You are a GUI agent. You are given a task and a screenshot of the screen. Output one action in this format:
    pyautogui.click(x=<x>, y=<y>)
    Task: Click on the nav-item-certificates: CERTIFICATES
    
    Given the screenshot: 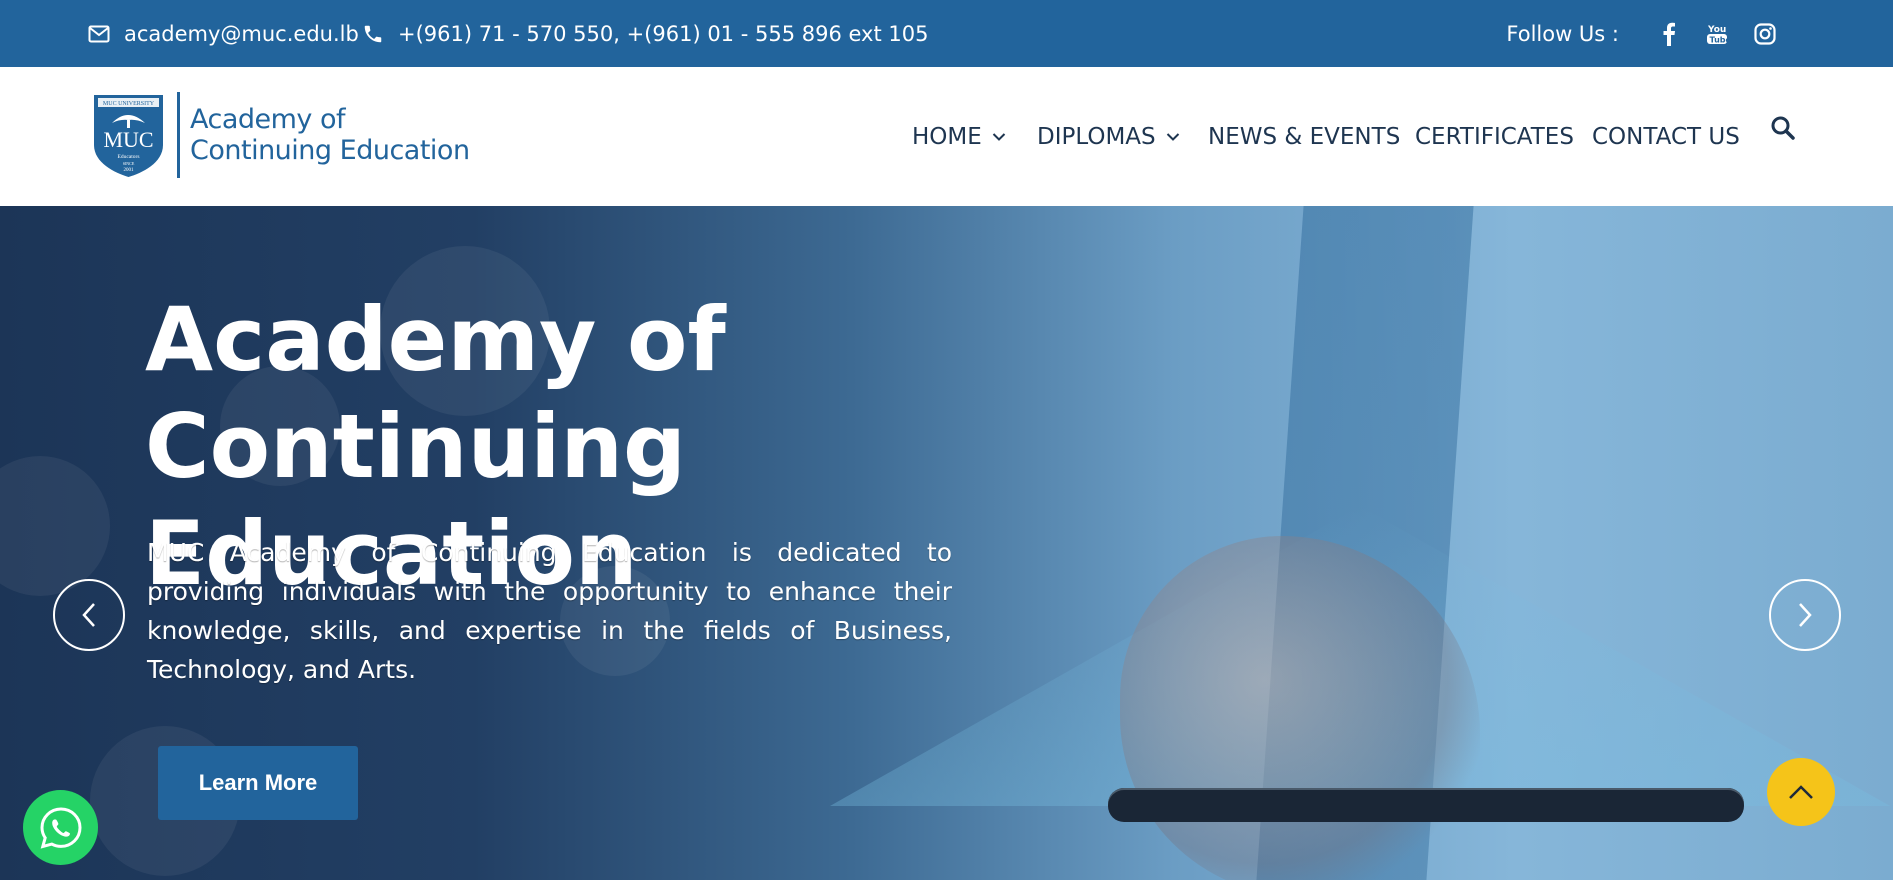 What is the action you would take?
    pyautogui.click(x=1494, y=136)
    